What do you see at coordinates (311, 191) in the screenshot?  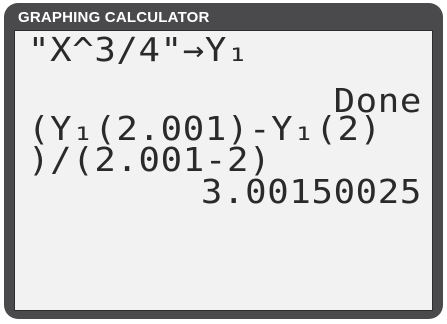 I see `output-line-result: 3.00150025` at bounding box center [311, 191].